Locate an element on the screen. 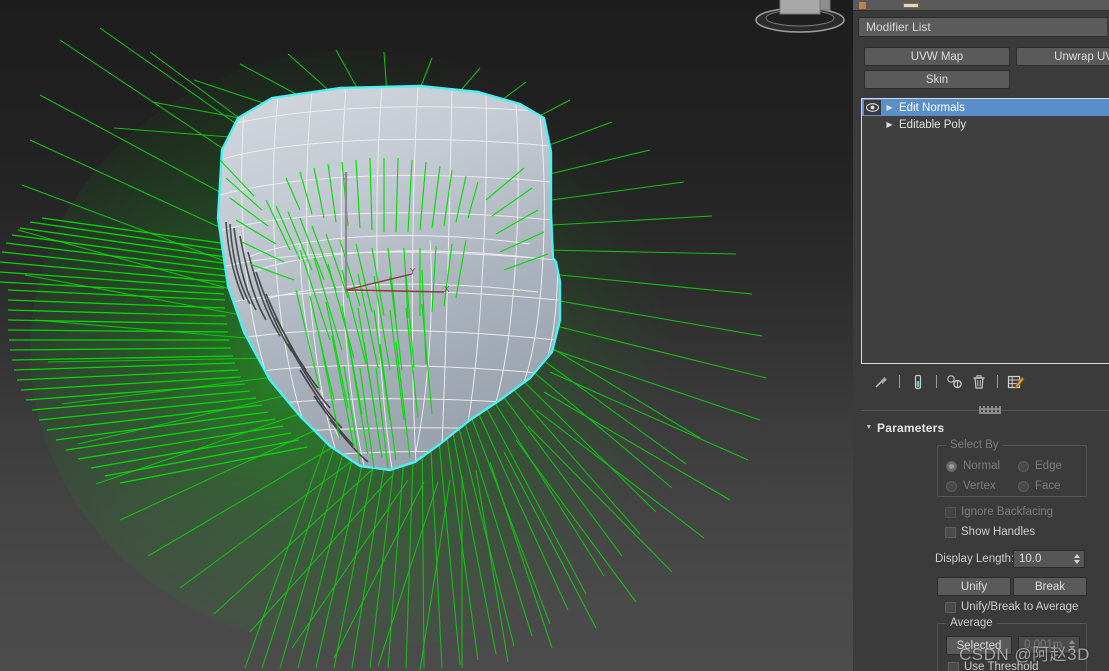  modifier-stack-item-label: Editable Poly is located at coordinates (933, 124).